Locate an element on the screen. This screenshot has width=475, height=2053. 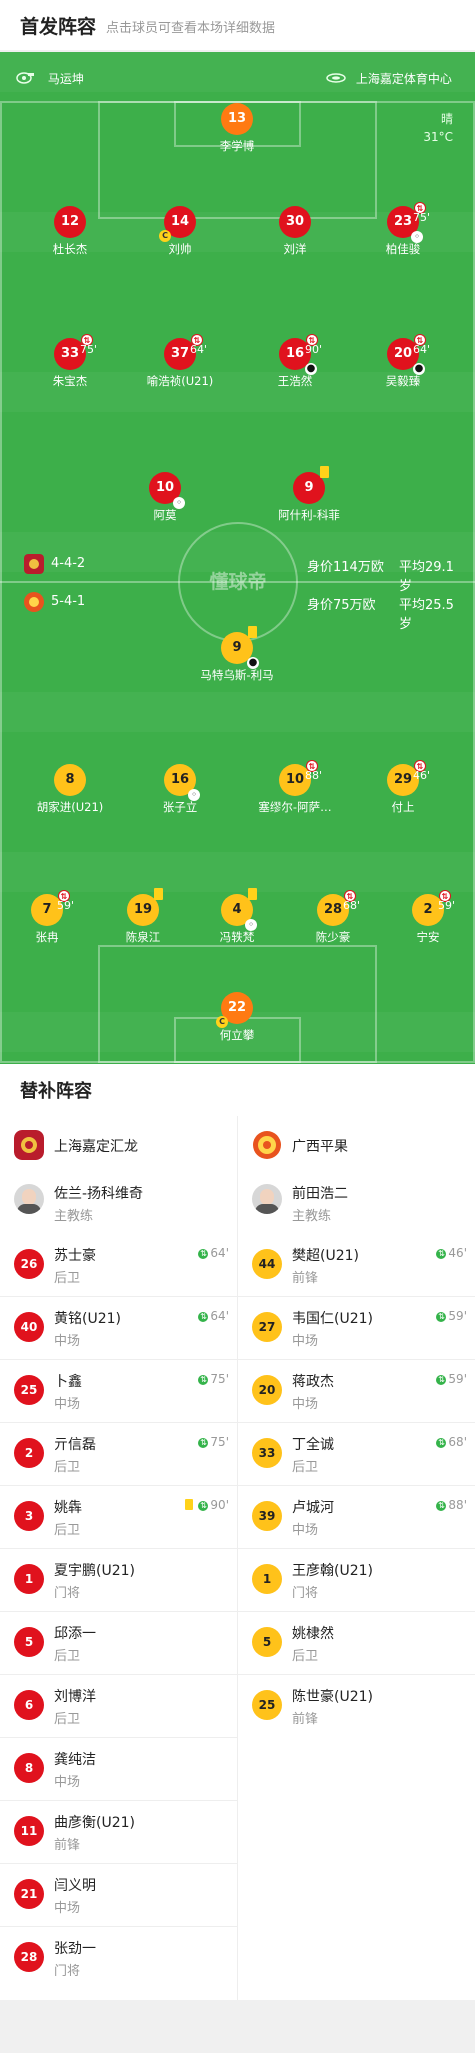
player-number: 26 is located at coordinates (29, 1264).